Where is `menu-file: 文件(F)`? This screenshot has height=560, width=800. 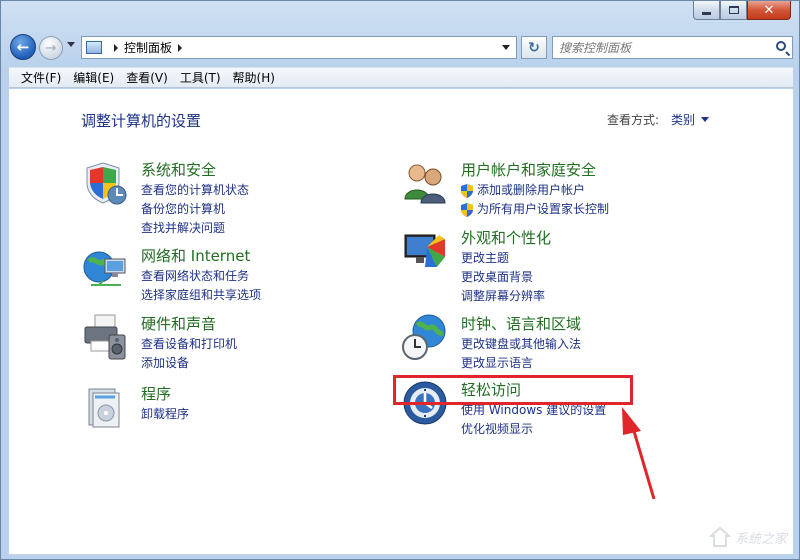
menu-file: 文件(F) is located at coordinates (41, 77).